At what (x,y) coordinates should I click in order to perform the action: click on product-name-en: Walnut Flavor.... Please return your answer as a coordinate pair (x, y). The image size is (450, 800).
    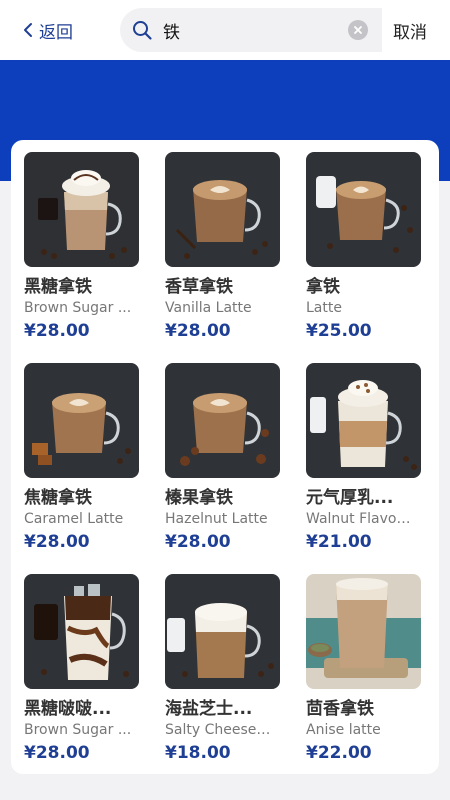
    Looking at the image, I should click on (360, 519).